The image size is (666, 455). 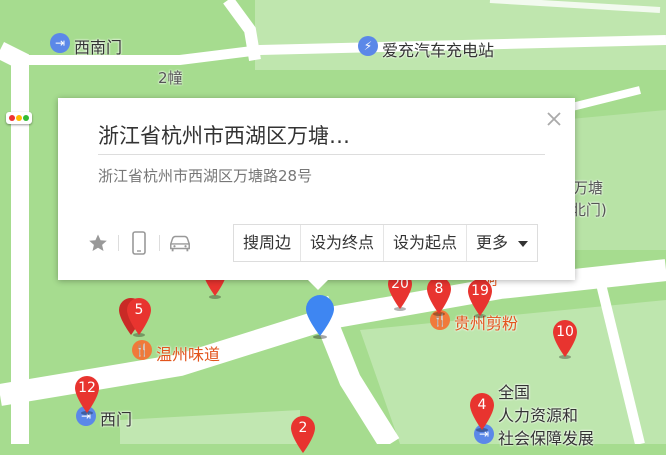 I want to click on gate-poi-icon: ⇥, so click(x=60, y=43).